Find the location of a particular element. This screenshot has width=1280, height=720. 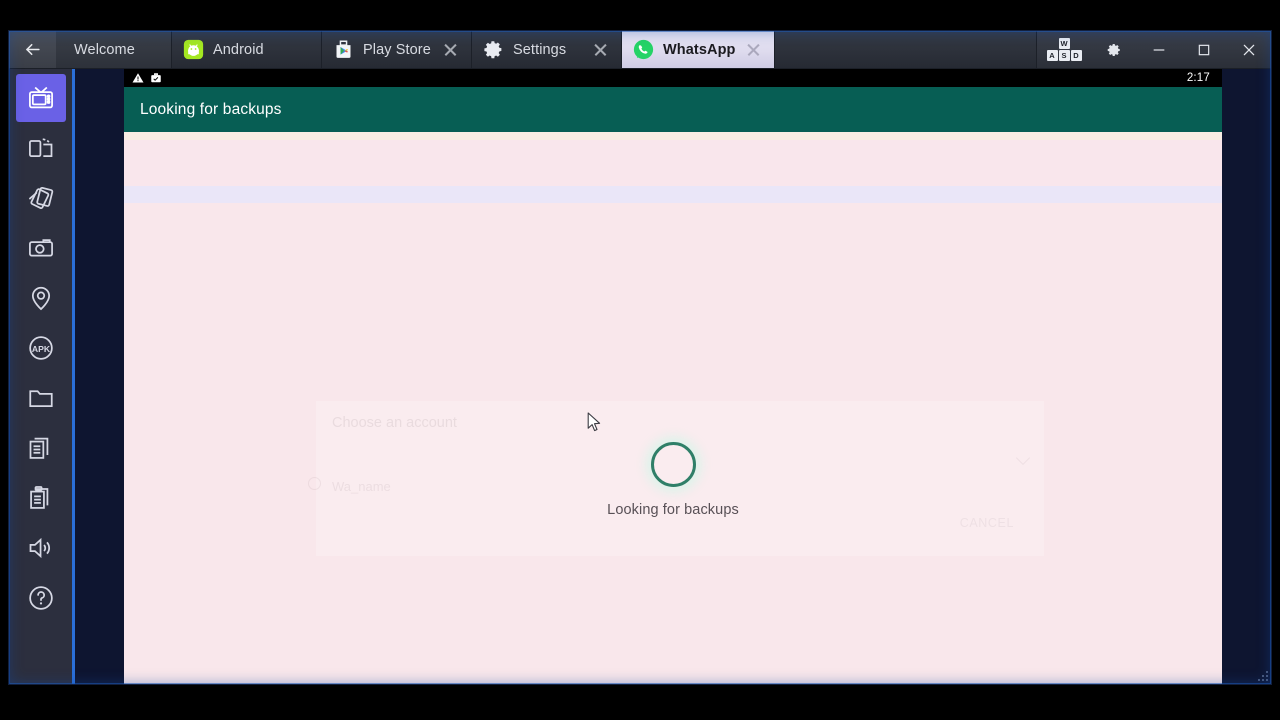

location-pin-icon is located at coordinates (41, 298).